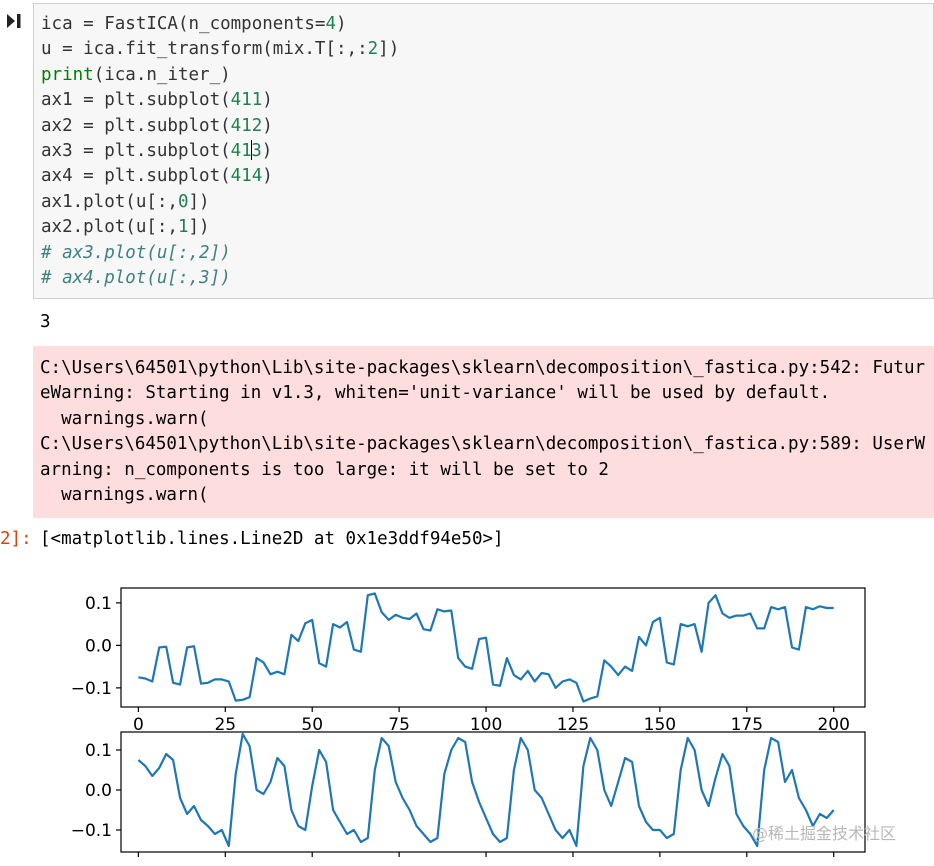 The width and height of the screenshot is (934, 866). I want to click on code-token: (ica.n_iter_), so click(162, 74).